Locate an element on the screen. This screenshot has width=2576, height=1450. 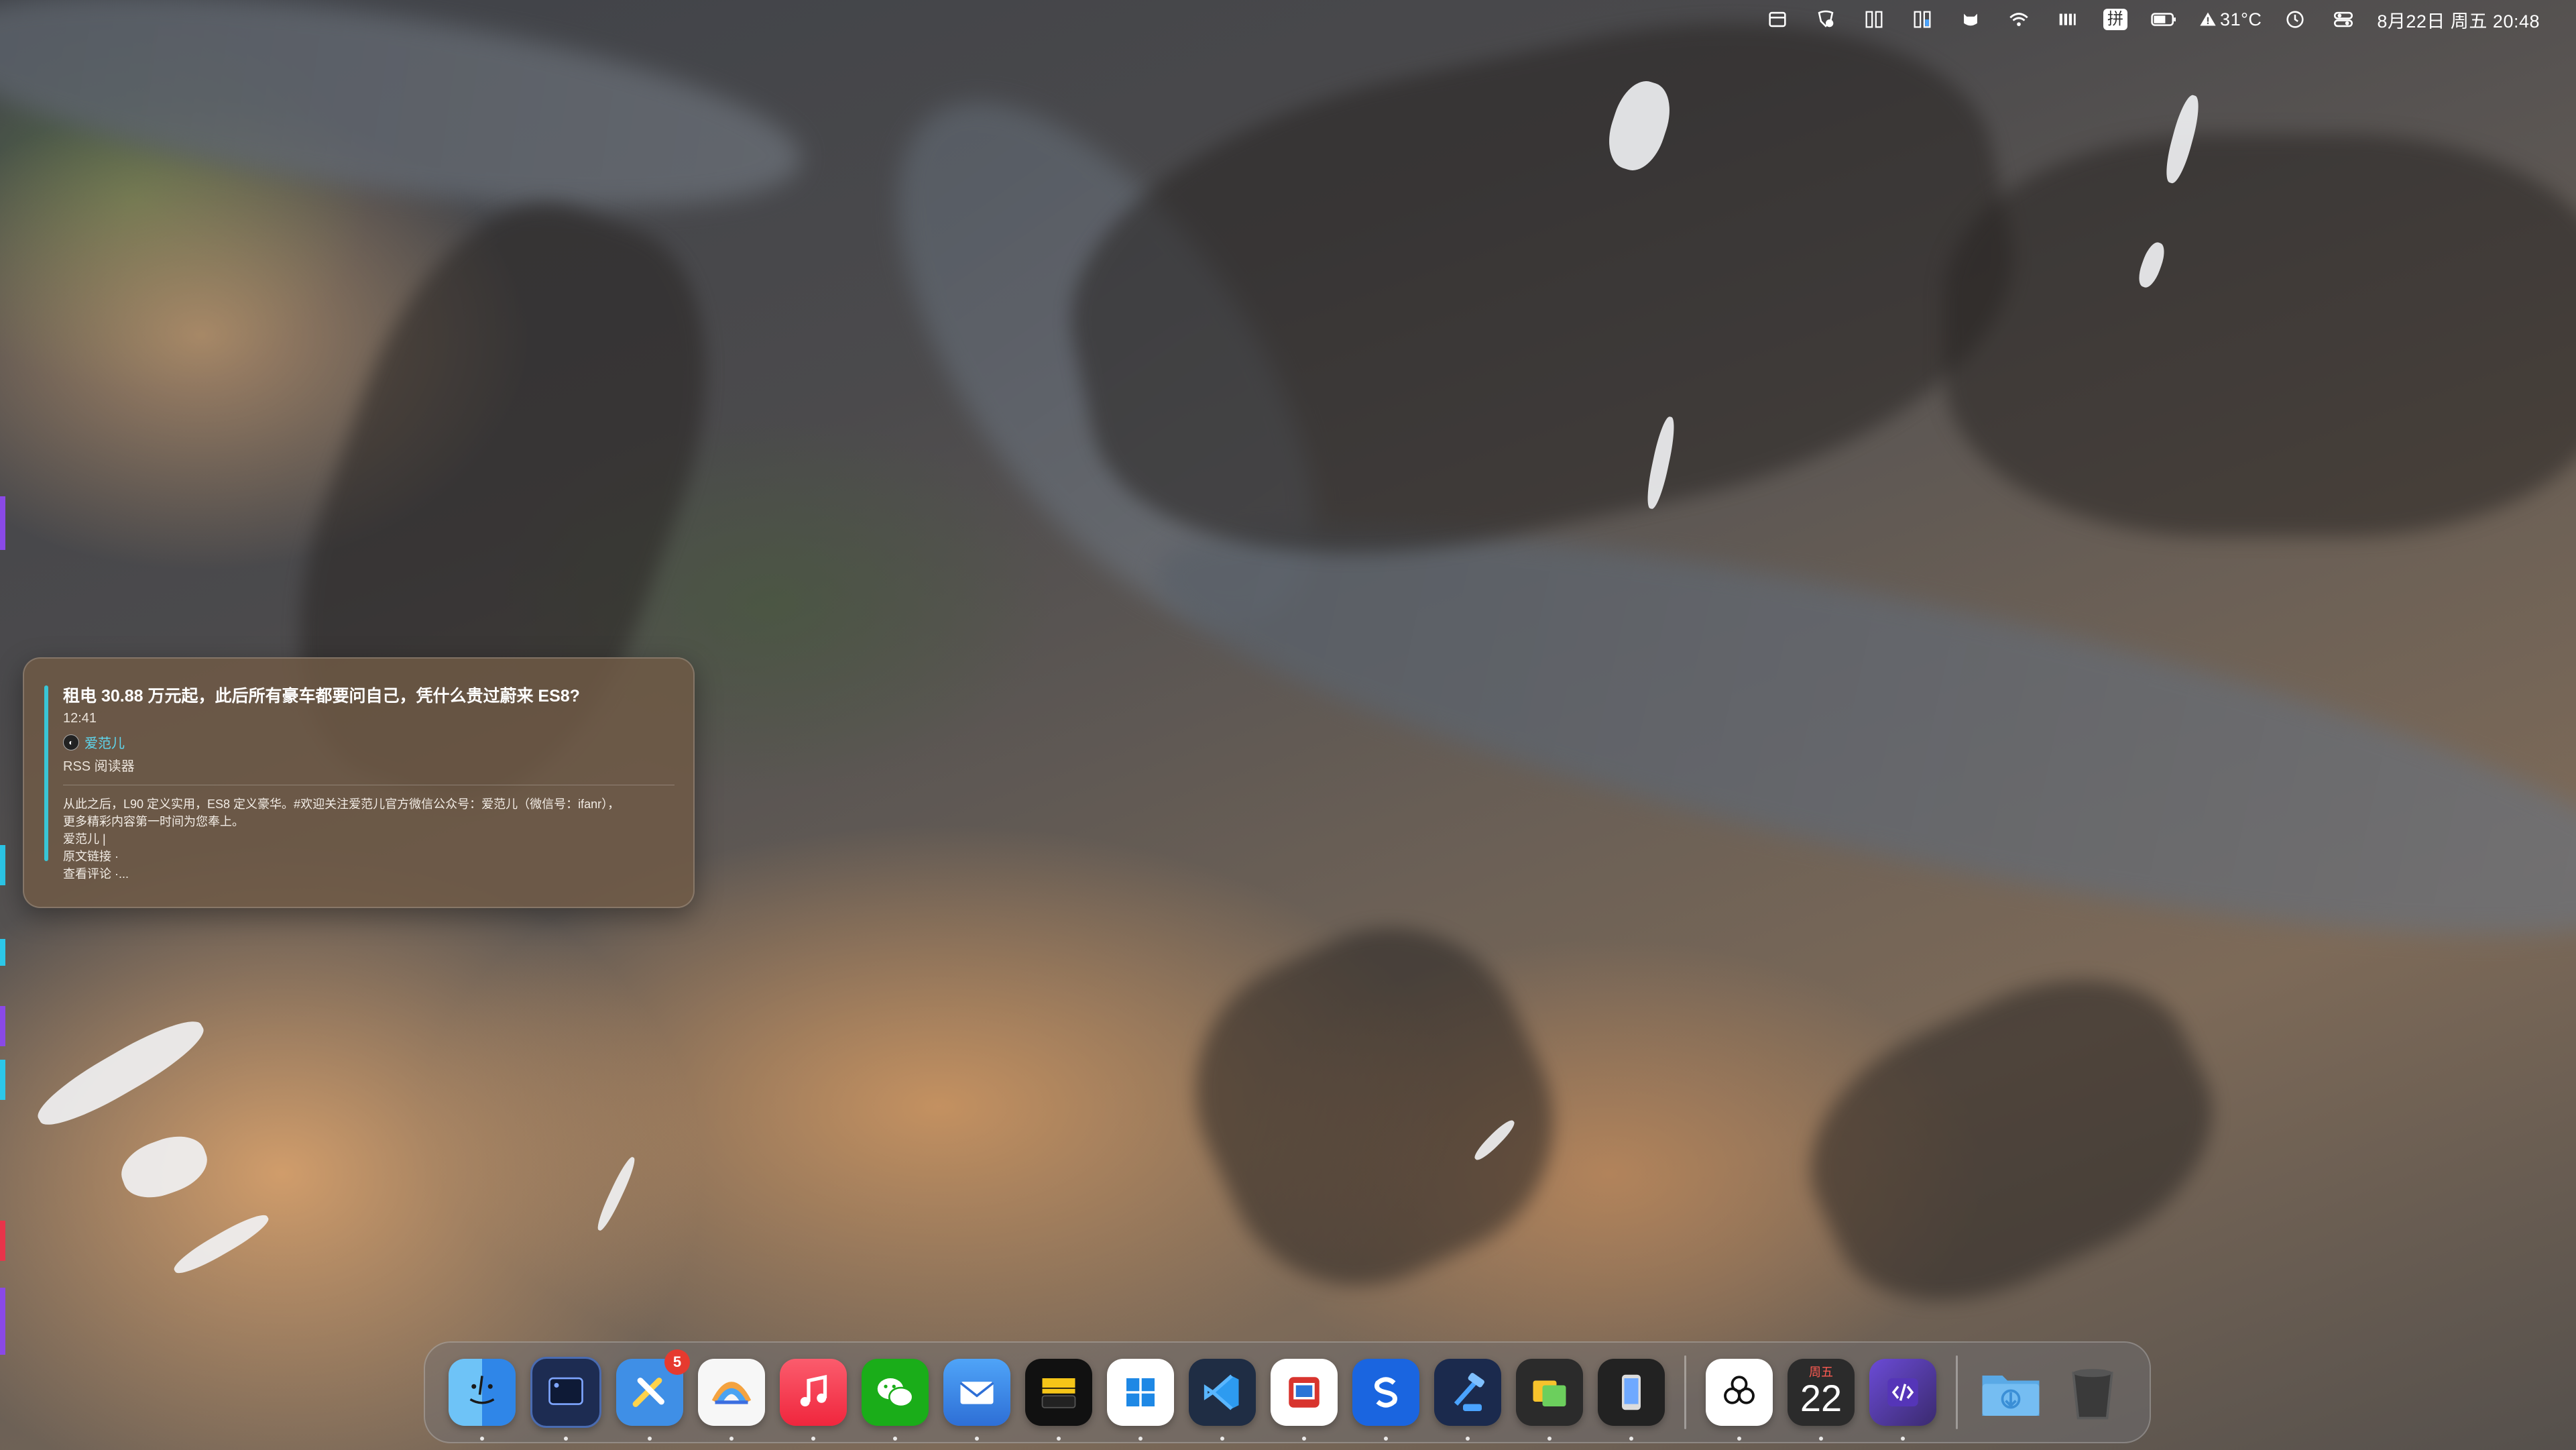
notification-source-row: ◐ 爱范儿 is located at coordinates (94, 742).